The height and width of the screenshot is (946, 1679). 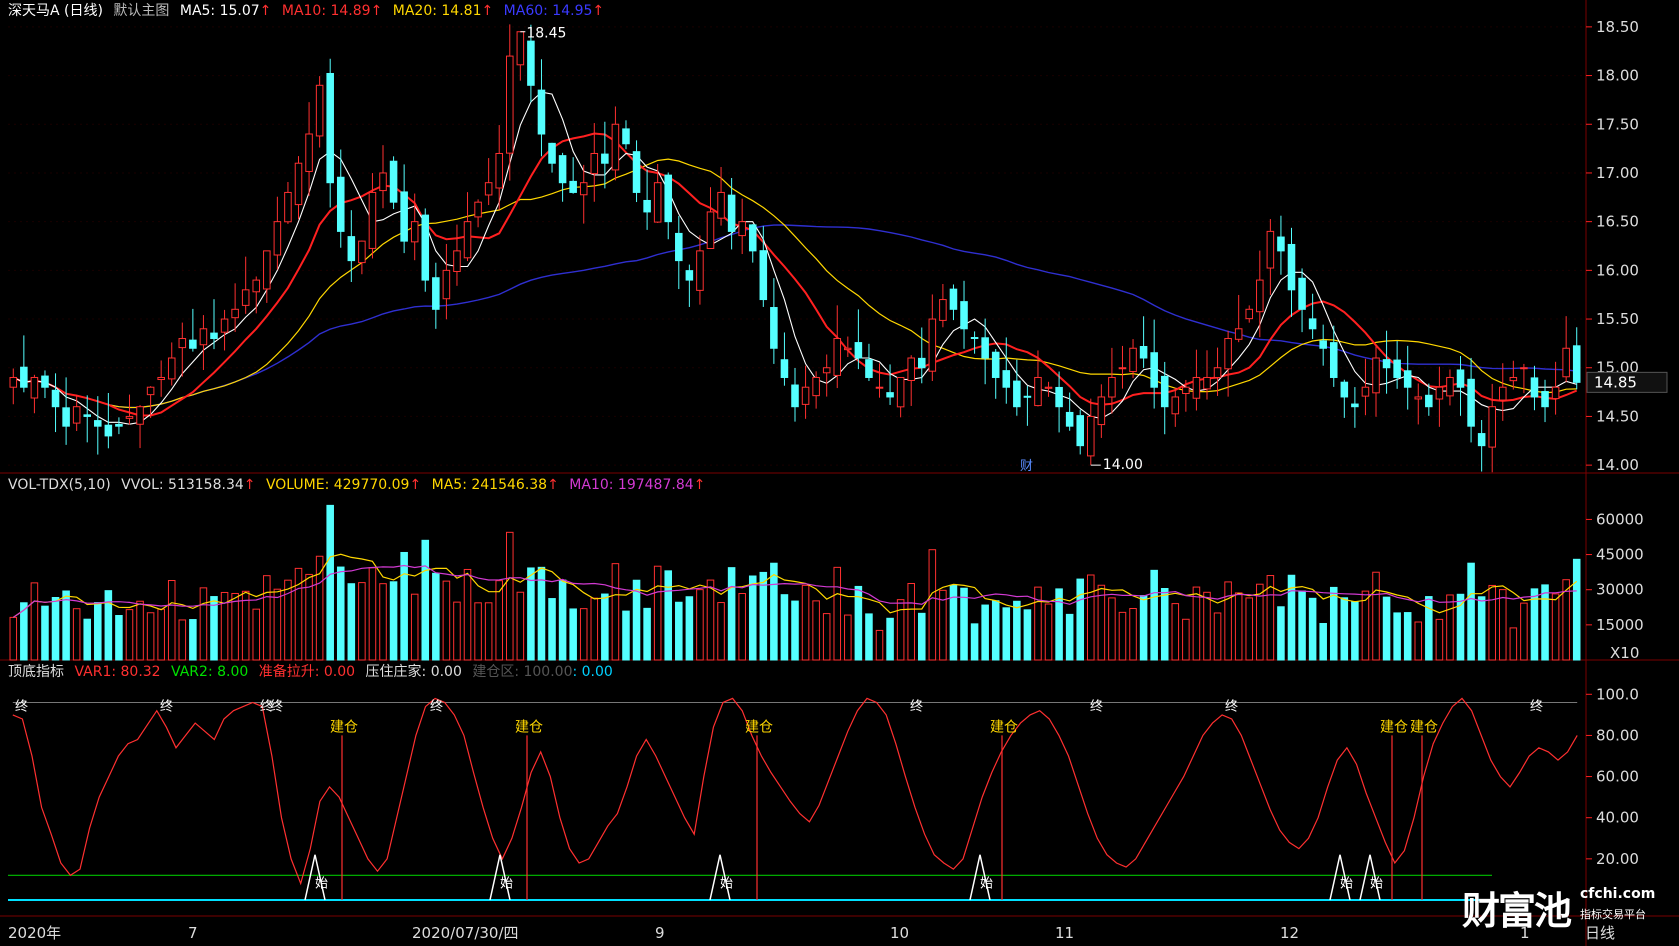 I want to click on stock-title: 深天马A (日线), so click(x=55, y=11).